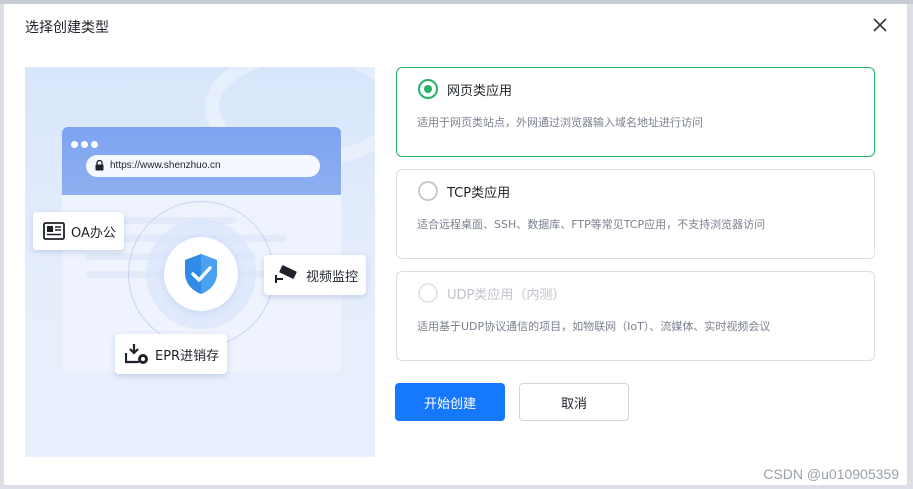 This screenshot has height=489, width=913. What do you see at coordinates (165, 165) in the screenshot?
I see `url-text: https://www.shenzhuo.cn` at bounding box center [165, 165].